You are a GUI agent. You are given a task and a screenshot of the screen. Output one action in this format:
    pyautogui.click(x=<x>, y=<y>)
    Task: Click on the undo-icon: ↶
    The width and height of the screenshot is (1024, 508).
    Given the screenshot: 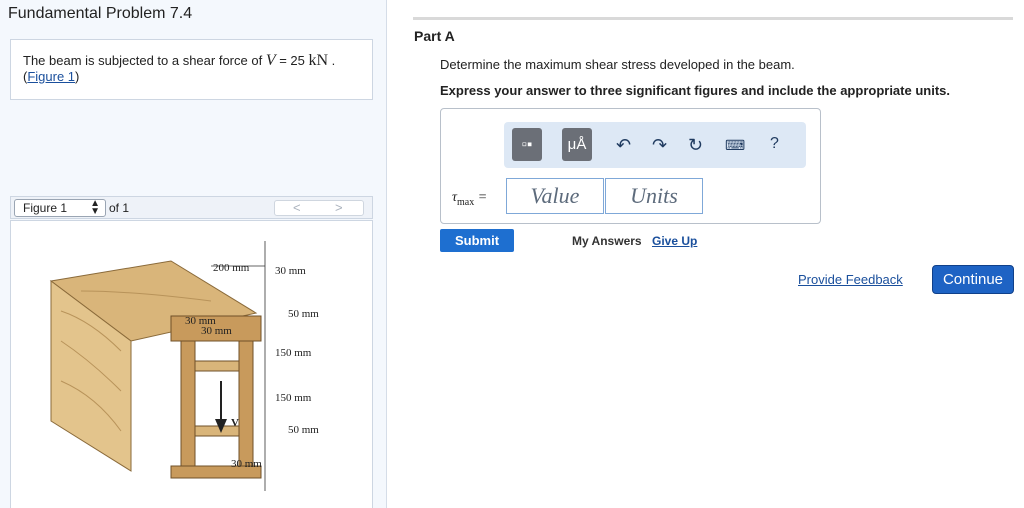 What is the action you would take?
    pyautogui.click(x=623, y=145)
    